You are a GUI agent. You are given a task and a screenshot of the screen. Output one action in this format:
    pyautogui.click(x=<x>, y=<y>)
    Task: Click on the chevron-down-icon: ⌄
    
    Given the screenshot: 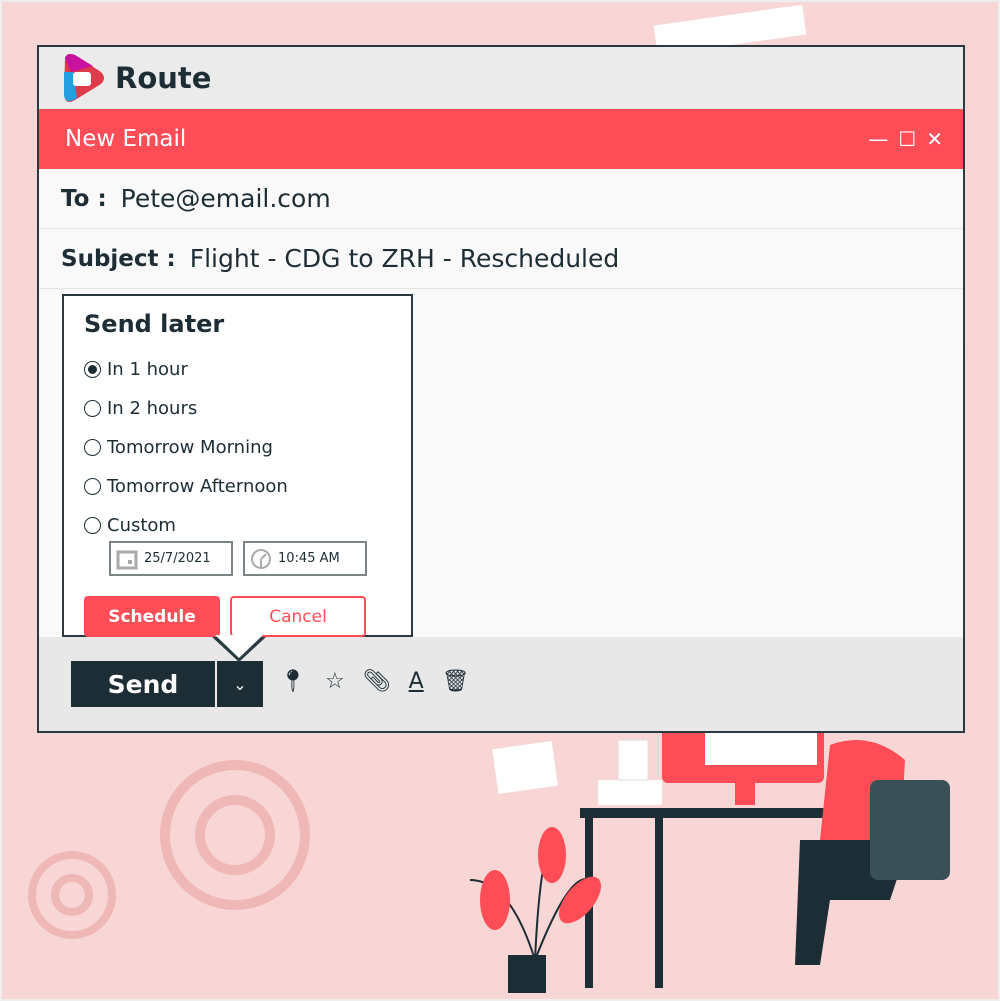 What is the action you would take?
    pyautogui.click(x=240, y=684)
    